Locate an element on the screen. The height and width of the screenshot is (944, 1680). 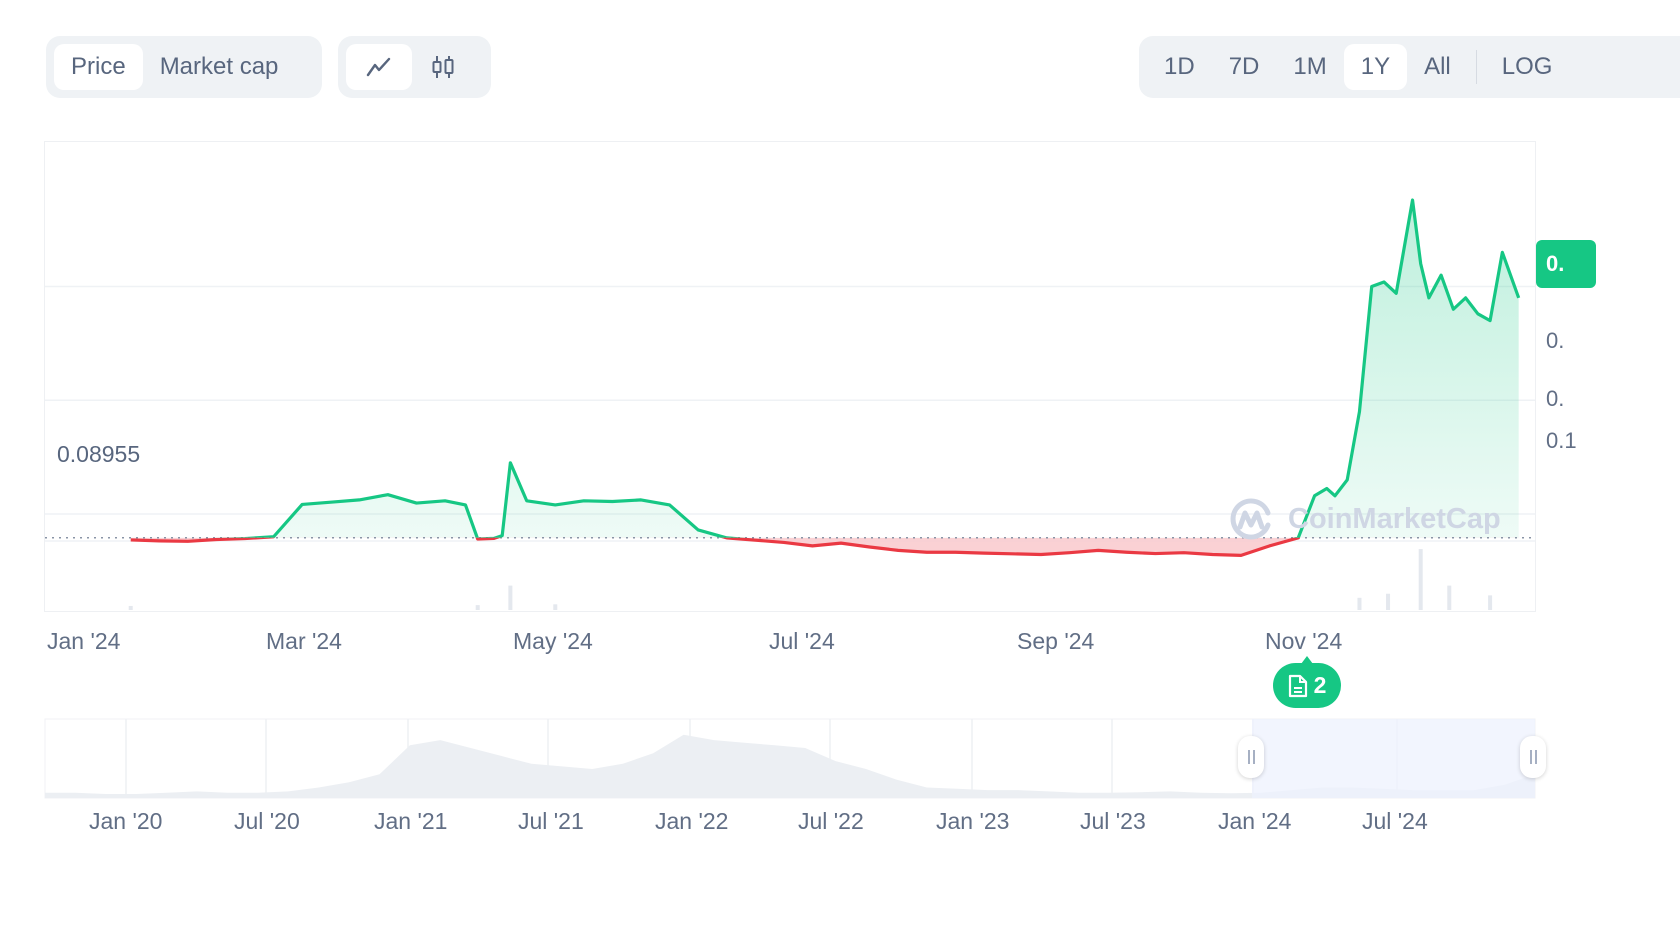
navigator-tick-label: Jul '22 is located at coordinates (831, 821).